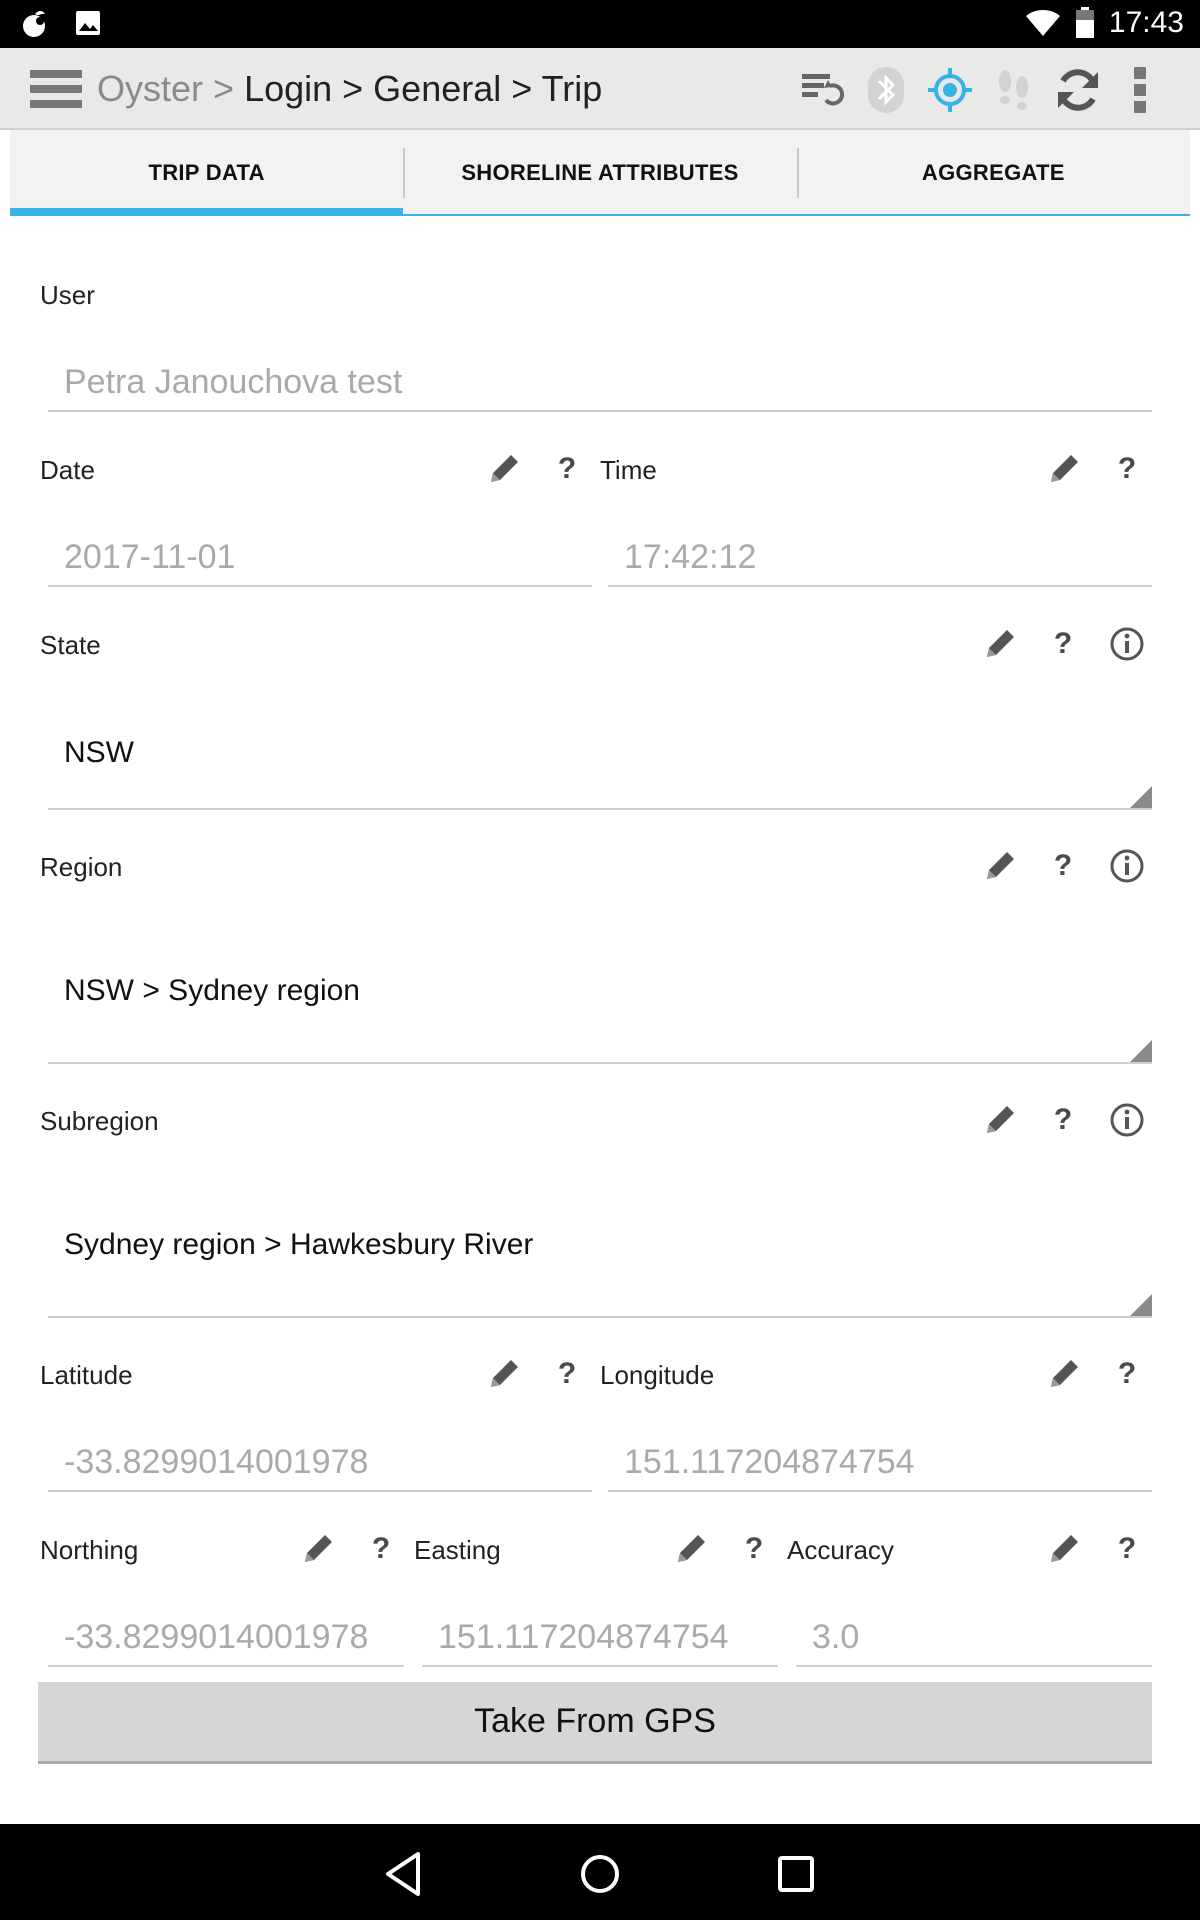  I want to click on subregion-dropdown: Sydney region > Hawkesbury River, so click(600, 1246).